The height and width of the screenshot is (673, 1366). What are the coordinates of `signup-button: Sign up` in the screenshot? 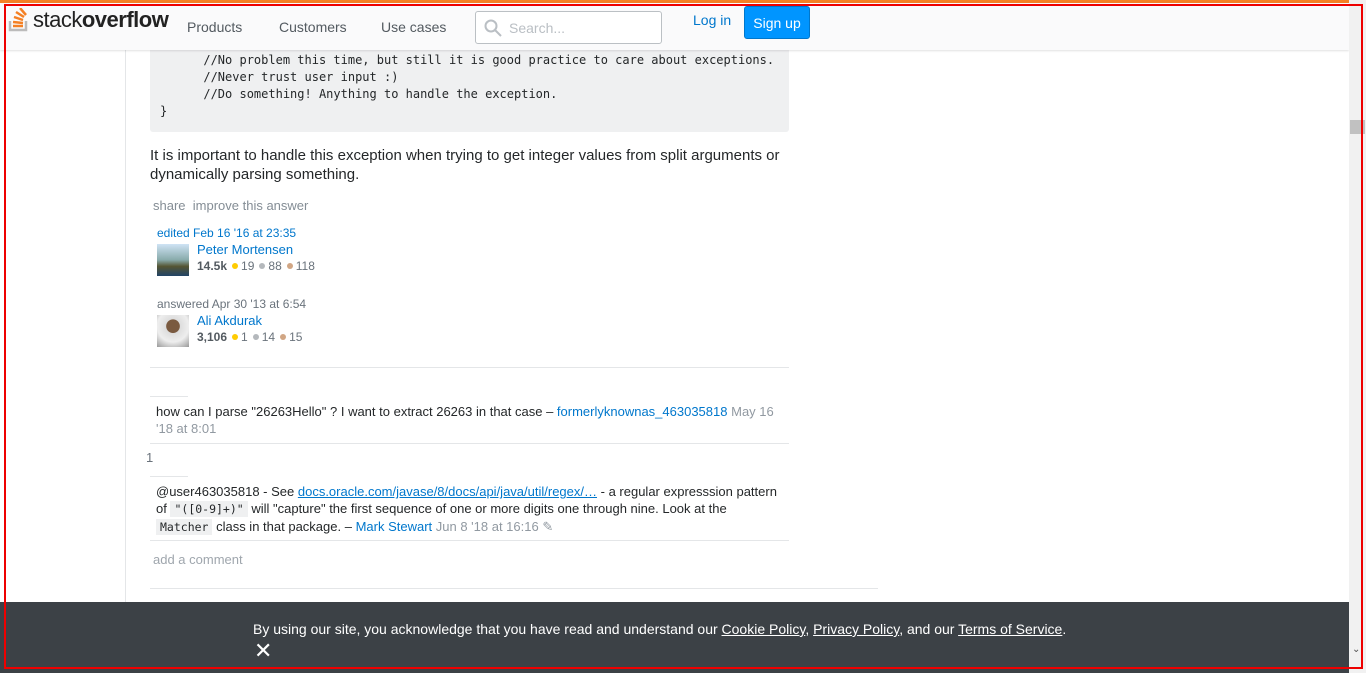 It's located at (777, 22).